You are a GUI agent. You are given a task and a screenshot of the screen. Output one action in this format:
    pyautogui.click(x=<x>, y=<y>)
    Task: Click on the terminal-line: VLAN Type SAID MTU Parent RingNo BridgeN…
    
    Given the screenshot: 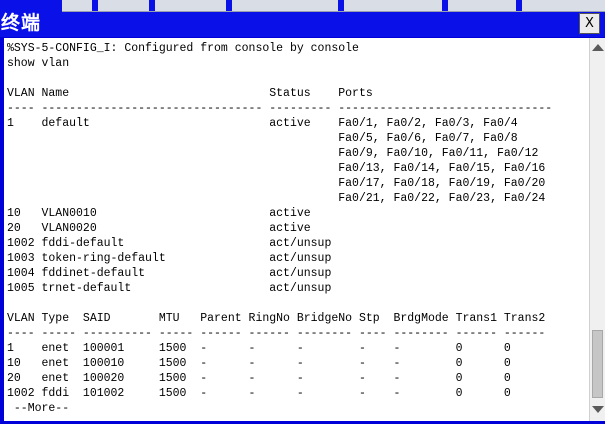 What is the action you would take?
    pyautogui.click(x=276, y=318)
    